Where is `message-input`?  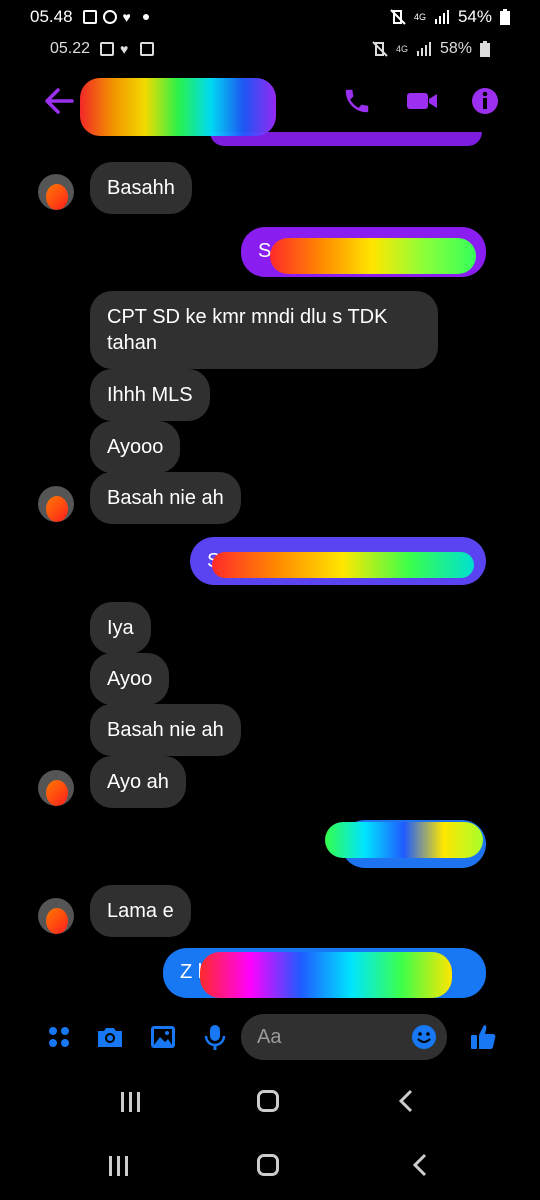
message-input is located at coordinates (327, 1037).